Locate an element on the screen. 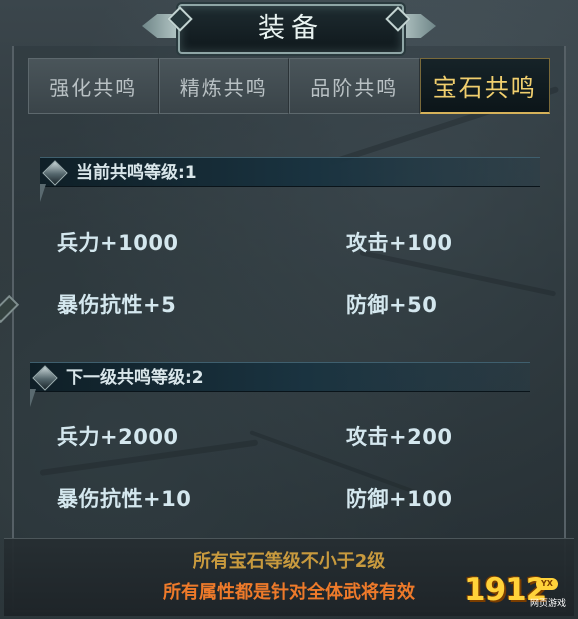 This screenshot has height=619, width=578. current-stat-troops: 兵力+1000 is located at coordinates (118, 243).